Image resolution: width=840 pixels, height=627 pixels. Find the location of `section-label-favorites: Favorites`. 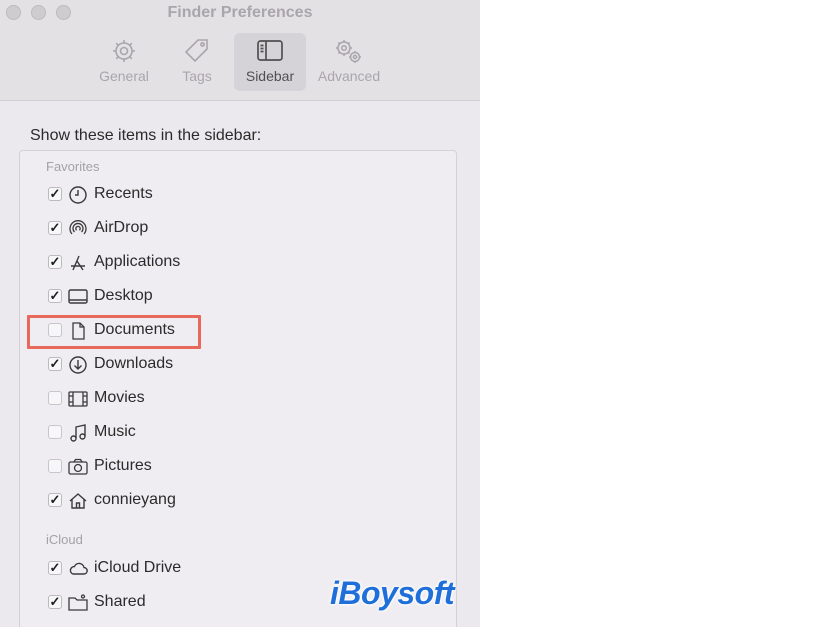

section-label-favorites: Favorites is located at coordinates (73, 166).